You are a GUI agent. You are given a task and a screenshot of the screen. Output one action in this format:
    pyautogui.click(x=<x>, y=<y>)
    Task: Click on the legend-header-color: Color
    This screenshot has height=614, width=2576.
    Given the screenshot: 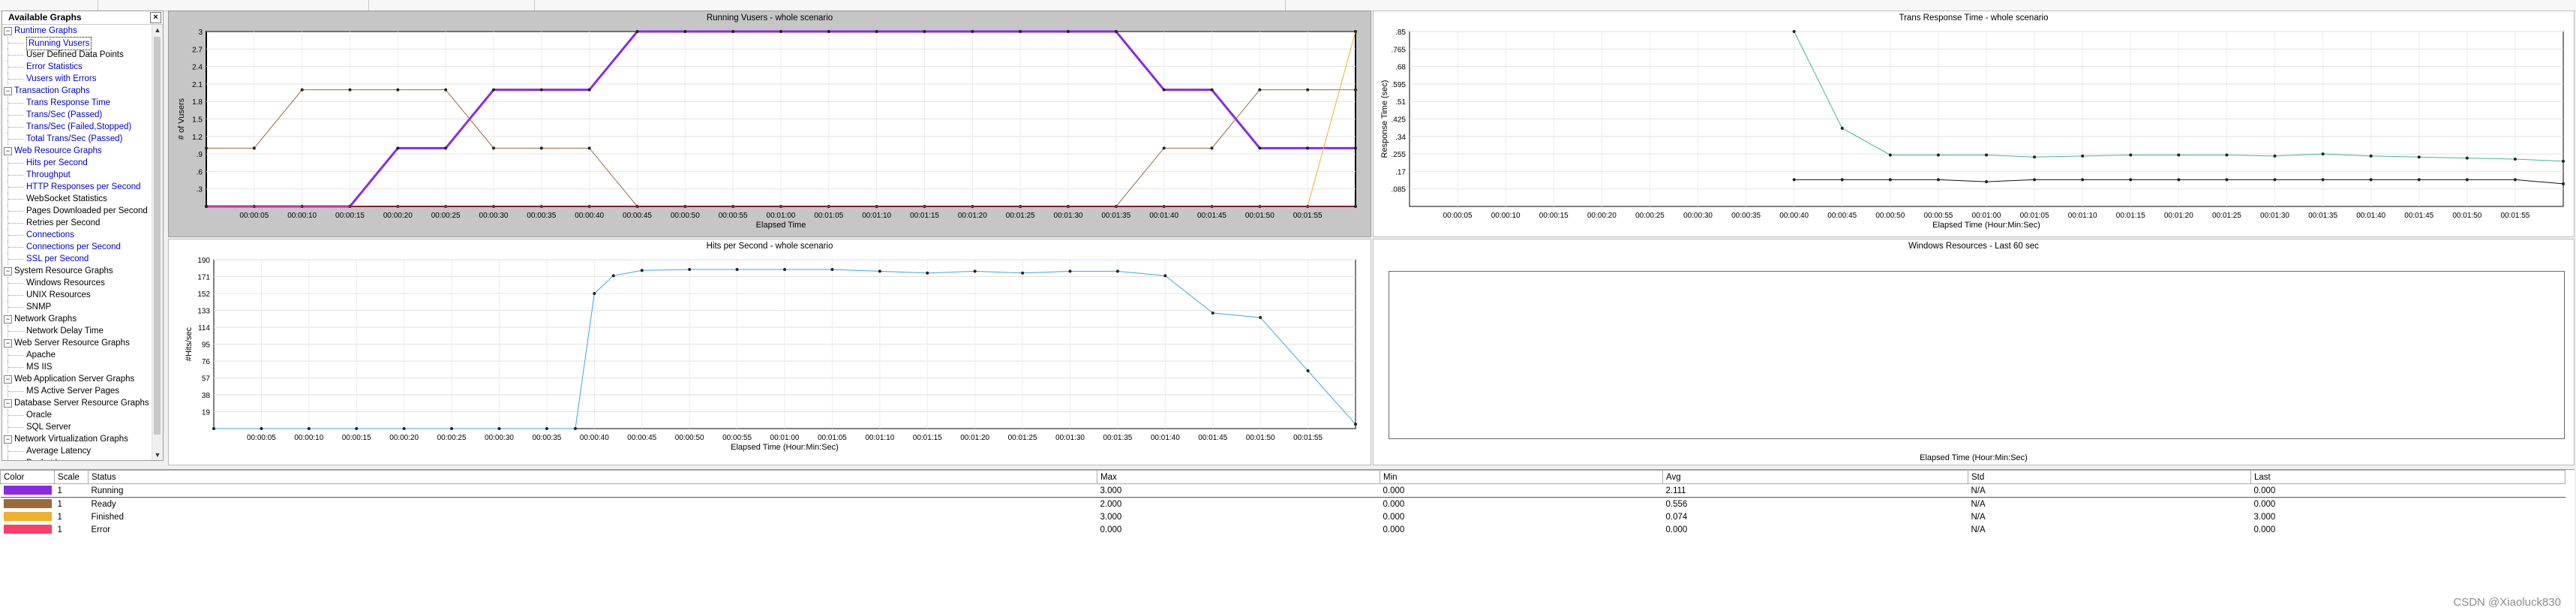 What is the action you would take?
    pyautogui.click(x=27, y=477)
    